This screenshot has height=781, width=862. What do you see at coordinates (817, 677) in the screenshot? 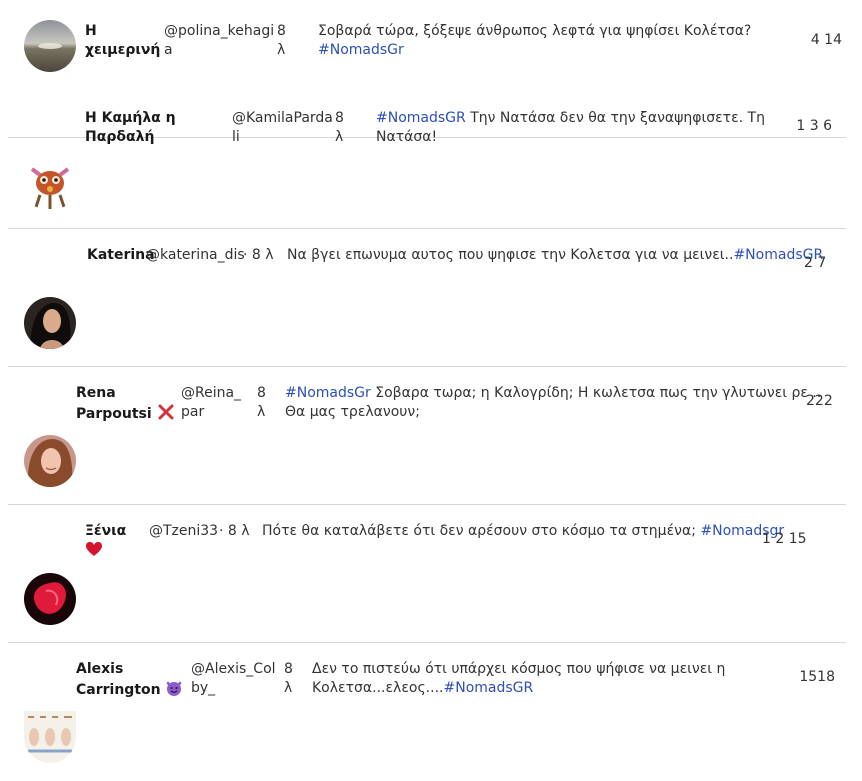
I see `engagement-counts: 1518` at bounding box center [817, 677].